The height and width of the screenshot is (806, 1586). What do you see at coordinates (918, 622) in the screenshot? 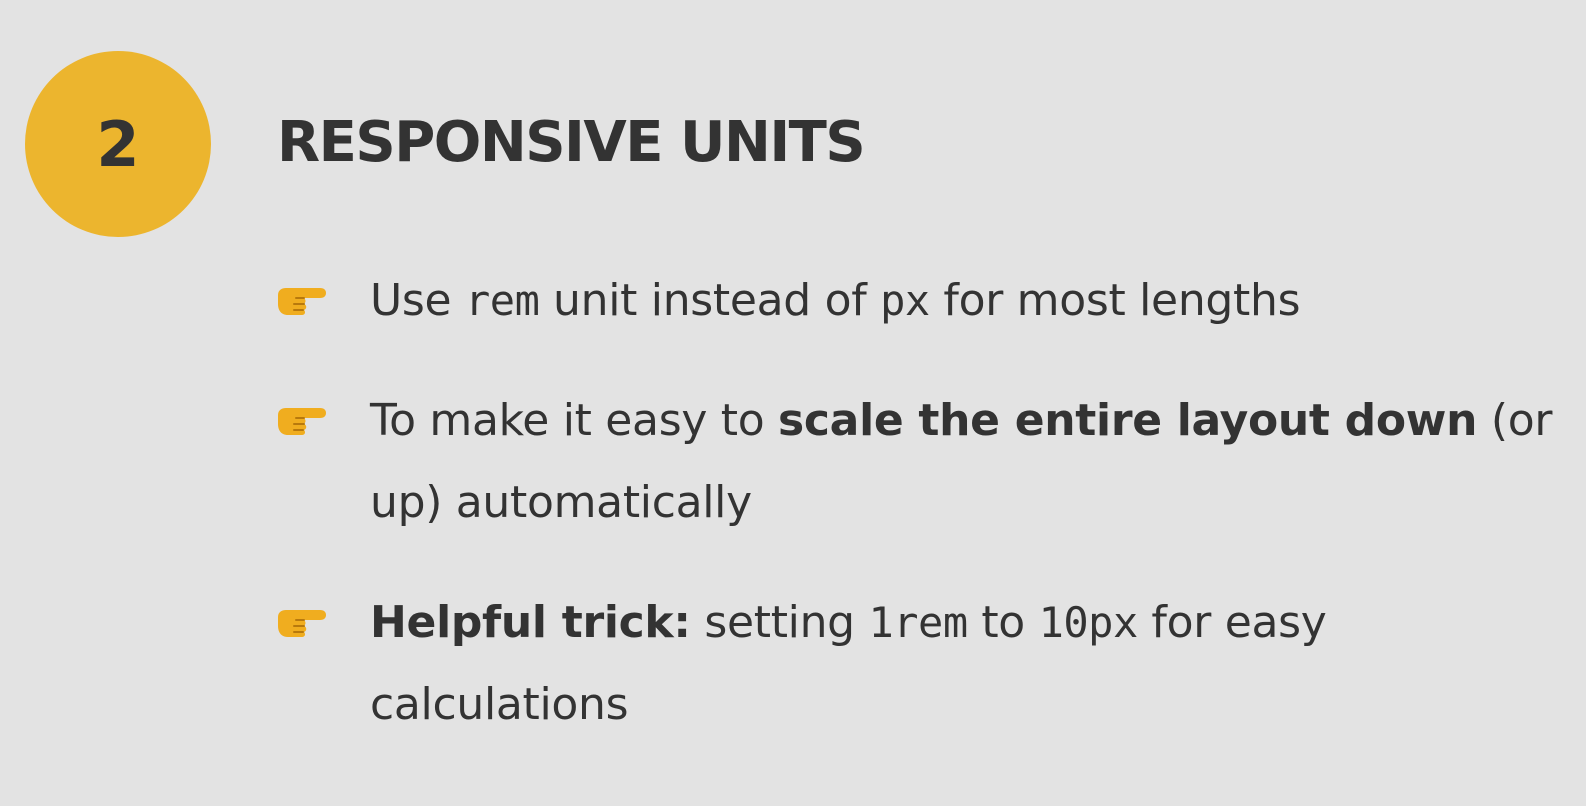
I see `code-1rem: 1rem` at bounding box center [918, 622].